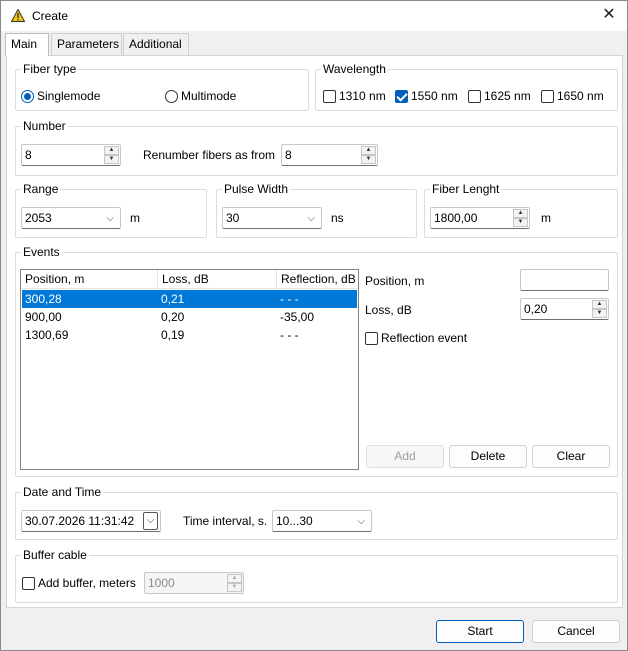  Describe the element at coordinates (507, 96) in the screenshot. I see `wavelength-1625-label: 1625 nm` at that location.